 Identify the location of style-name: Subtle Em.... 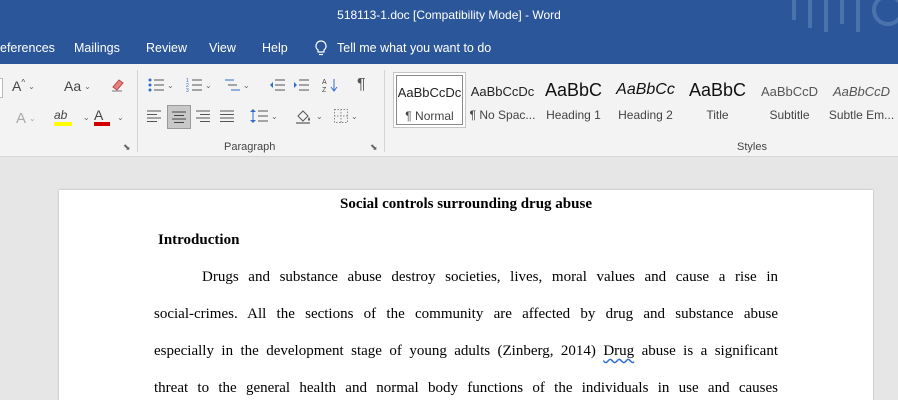
(861, 115).